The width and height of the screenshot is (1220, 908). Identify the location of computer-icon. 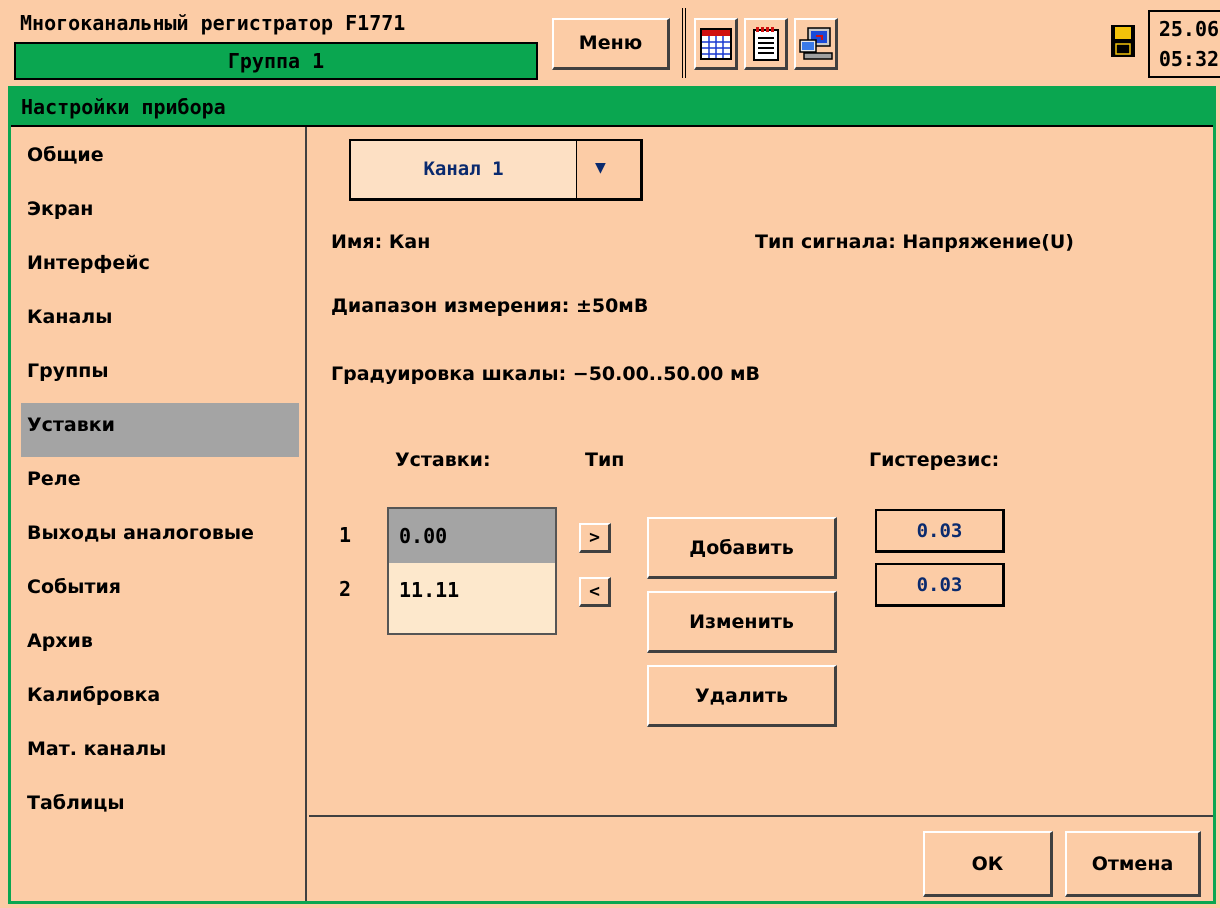
(815, 43).